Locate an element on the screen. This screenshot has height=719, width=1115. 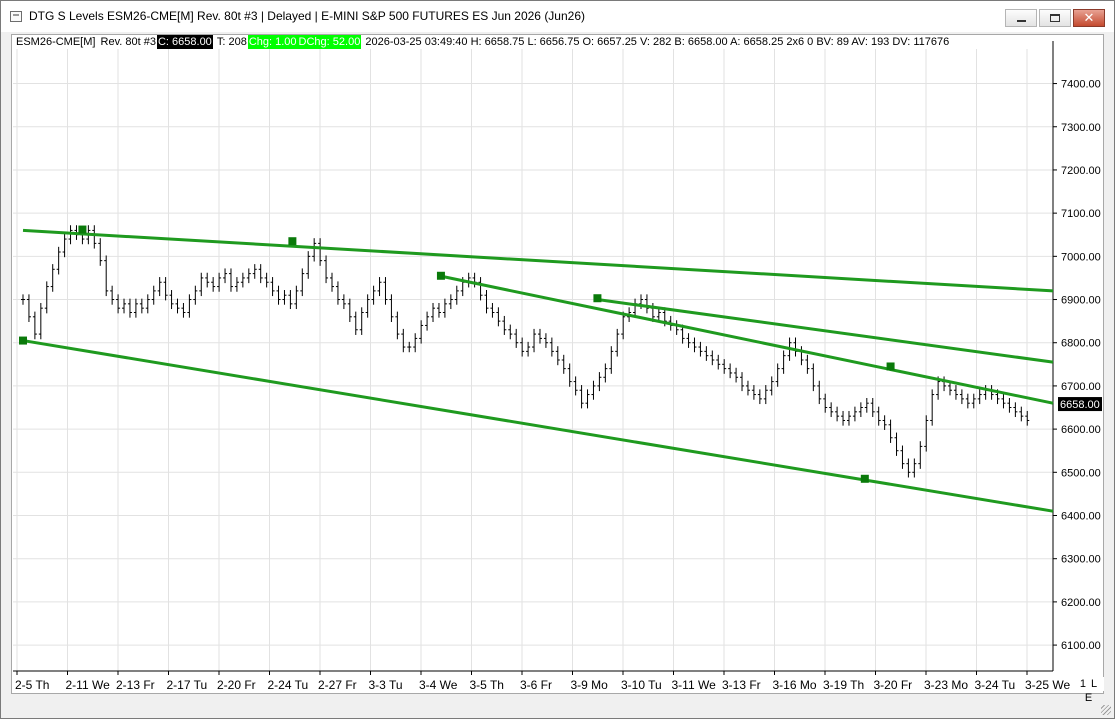
y-tick-label: 7400.00 is located at coordinates (1081, 85).